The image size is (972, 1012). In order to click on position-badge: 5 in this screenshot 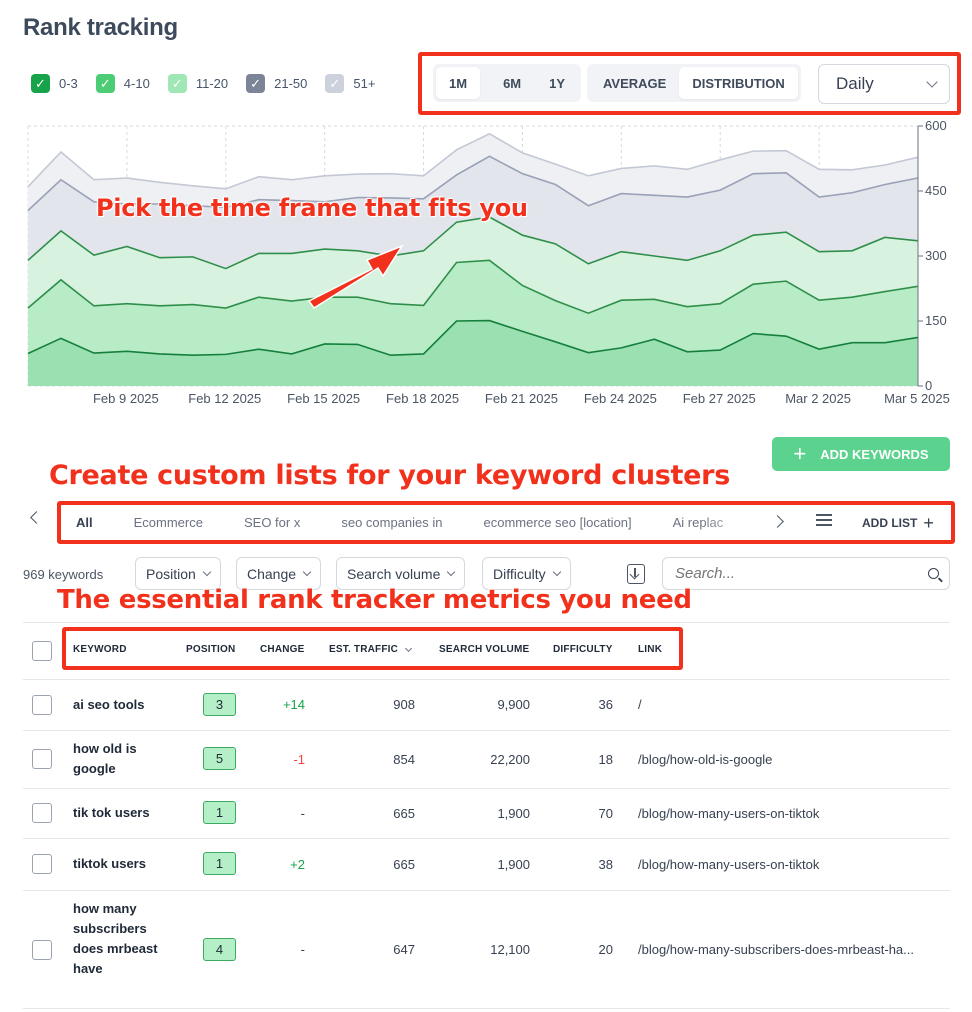, I will do `click(219, 758)`.